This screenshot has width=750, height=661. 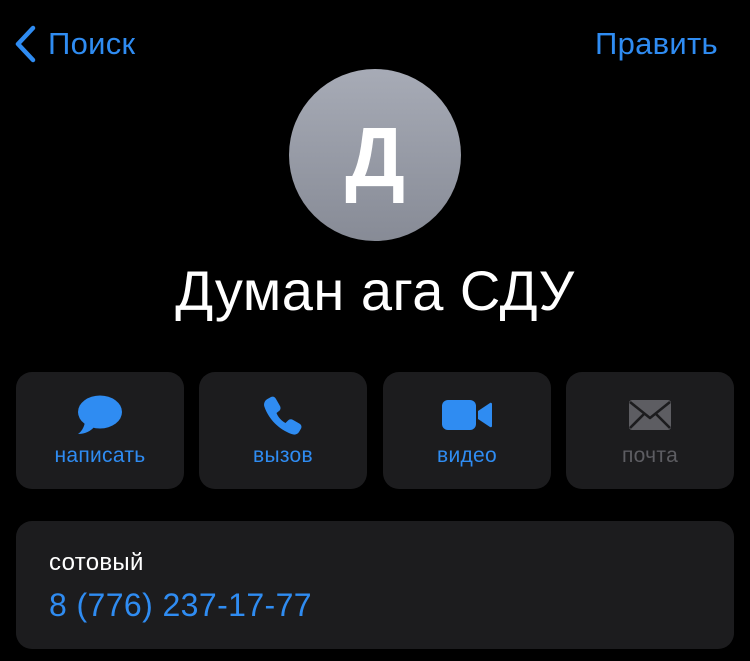 What do you see at coordinates (467, 455) in the screenshot?
I see `video-button-label: видео` at bounding box center [467, 455].